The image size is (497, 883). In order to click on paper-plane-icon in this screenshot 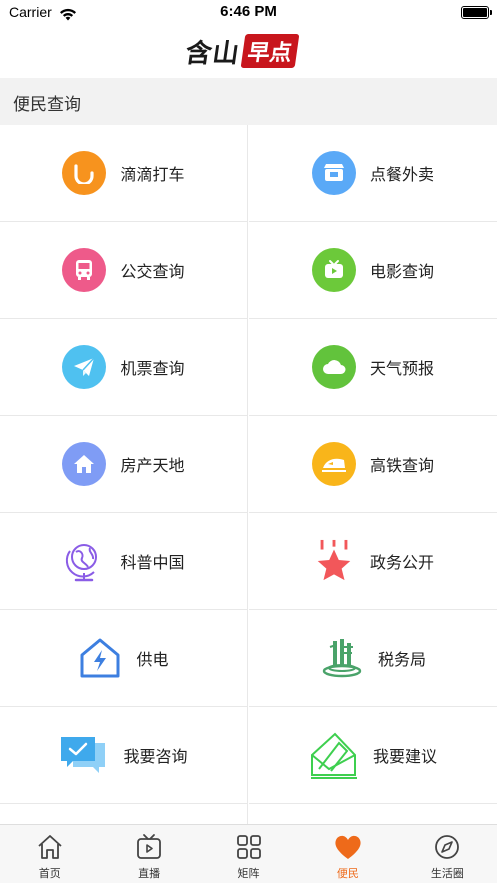, I will do `click(84, 367)`.